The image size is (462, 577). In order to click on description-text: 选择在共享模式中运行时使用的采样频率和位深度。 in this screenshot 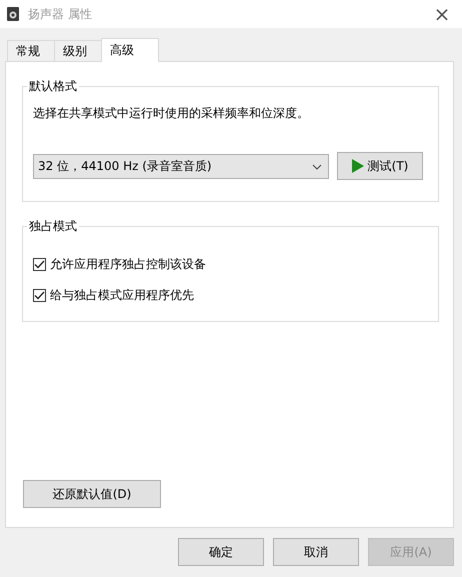, I will do `click(171, 113)`.